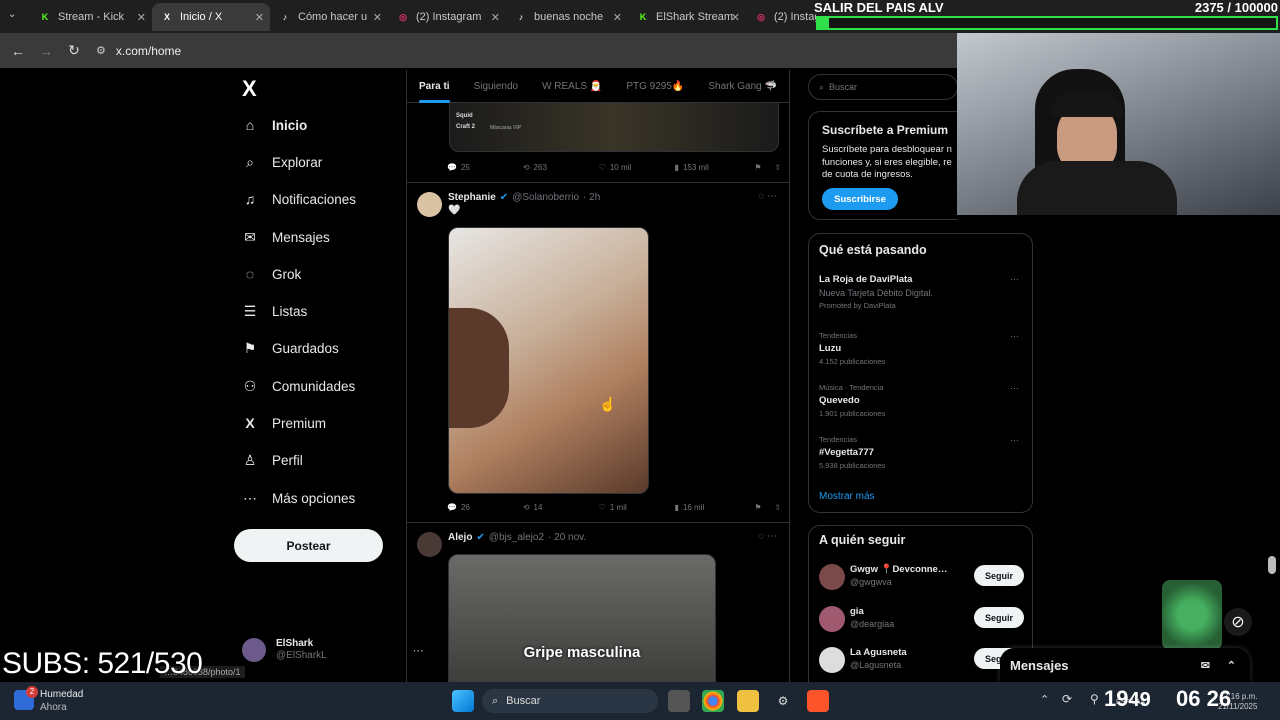  What do you see at coordinates (567, 17) in the screenshot?
I see `browser-tab: ♪ buenas noche ✕` at bounding box center [567, 17].